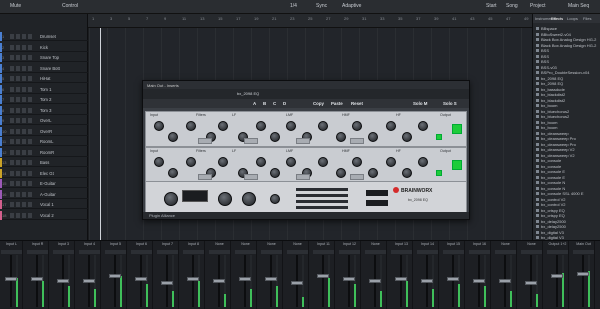  What do you see at coordinates (420, 103) in the screenshot?
I see `plugin-action-button: Solo M` at bounding box center [420, 103].